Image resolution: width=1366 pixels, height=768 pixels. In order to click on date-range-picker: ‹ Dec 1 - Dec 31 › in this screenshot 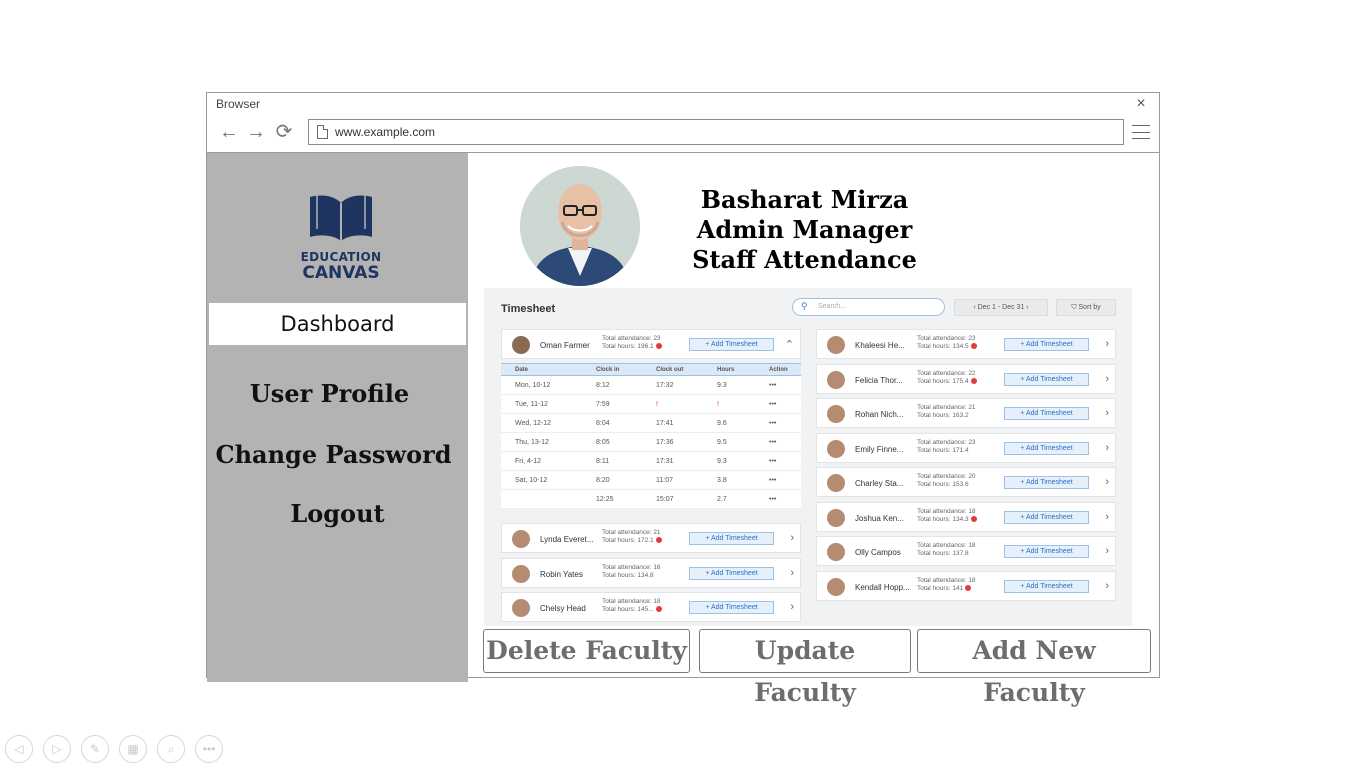, I will do `click(1001, 307)`.